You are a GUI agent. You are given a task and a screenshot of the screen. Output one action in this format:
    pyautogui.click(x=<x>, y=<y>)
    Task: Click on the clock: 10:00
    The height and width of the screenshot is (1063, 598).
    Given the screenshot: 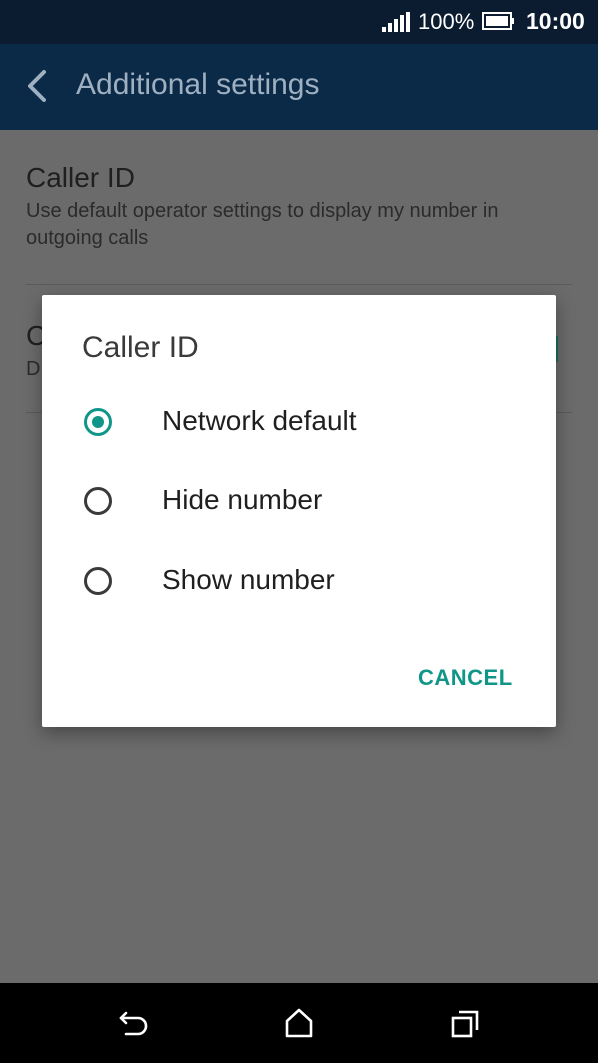 What is the action you would take?
    pyautogui.click(x=555, y=21)
    